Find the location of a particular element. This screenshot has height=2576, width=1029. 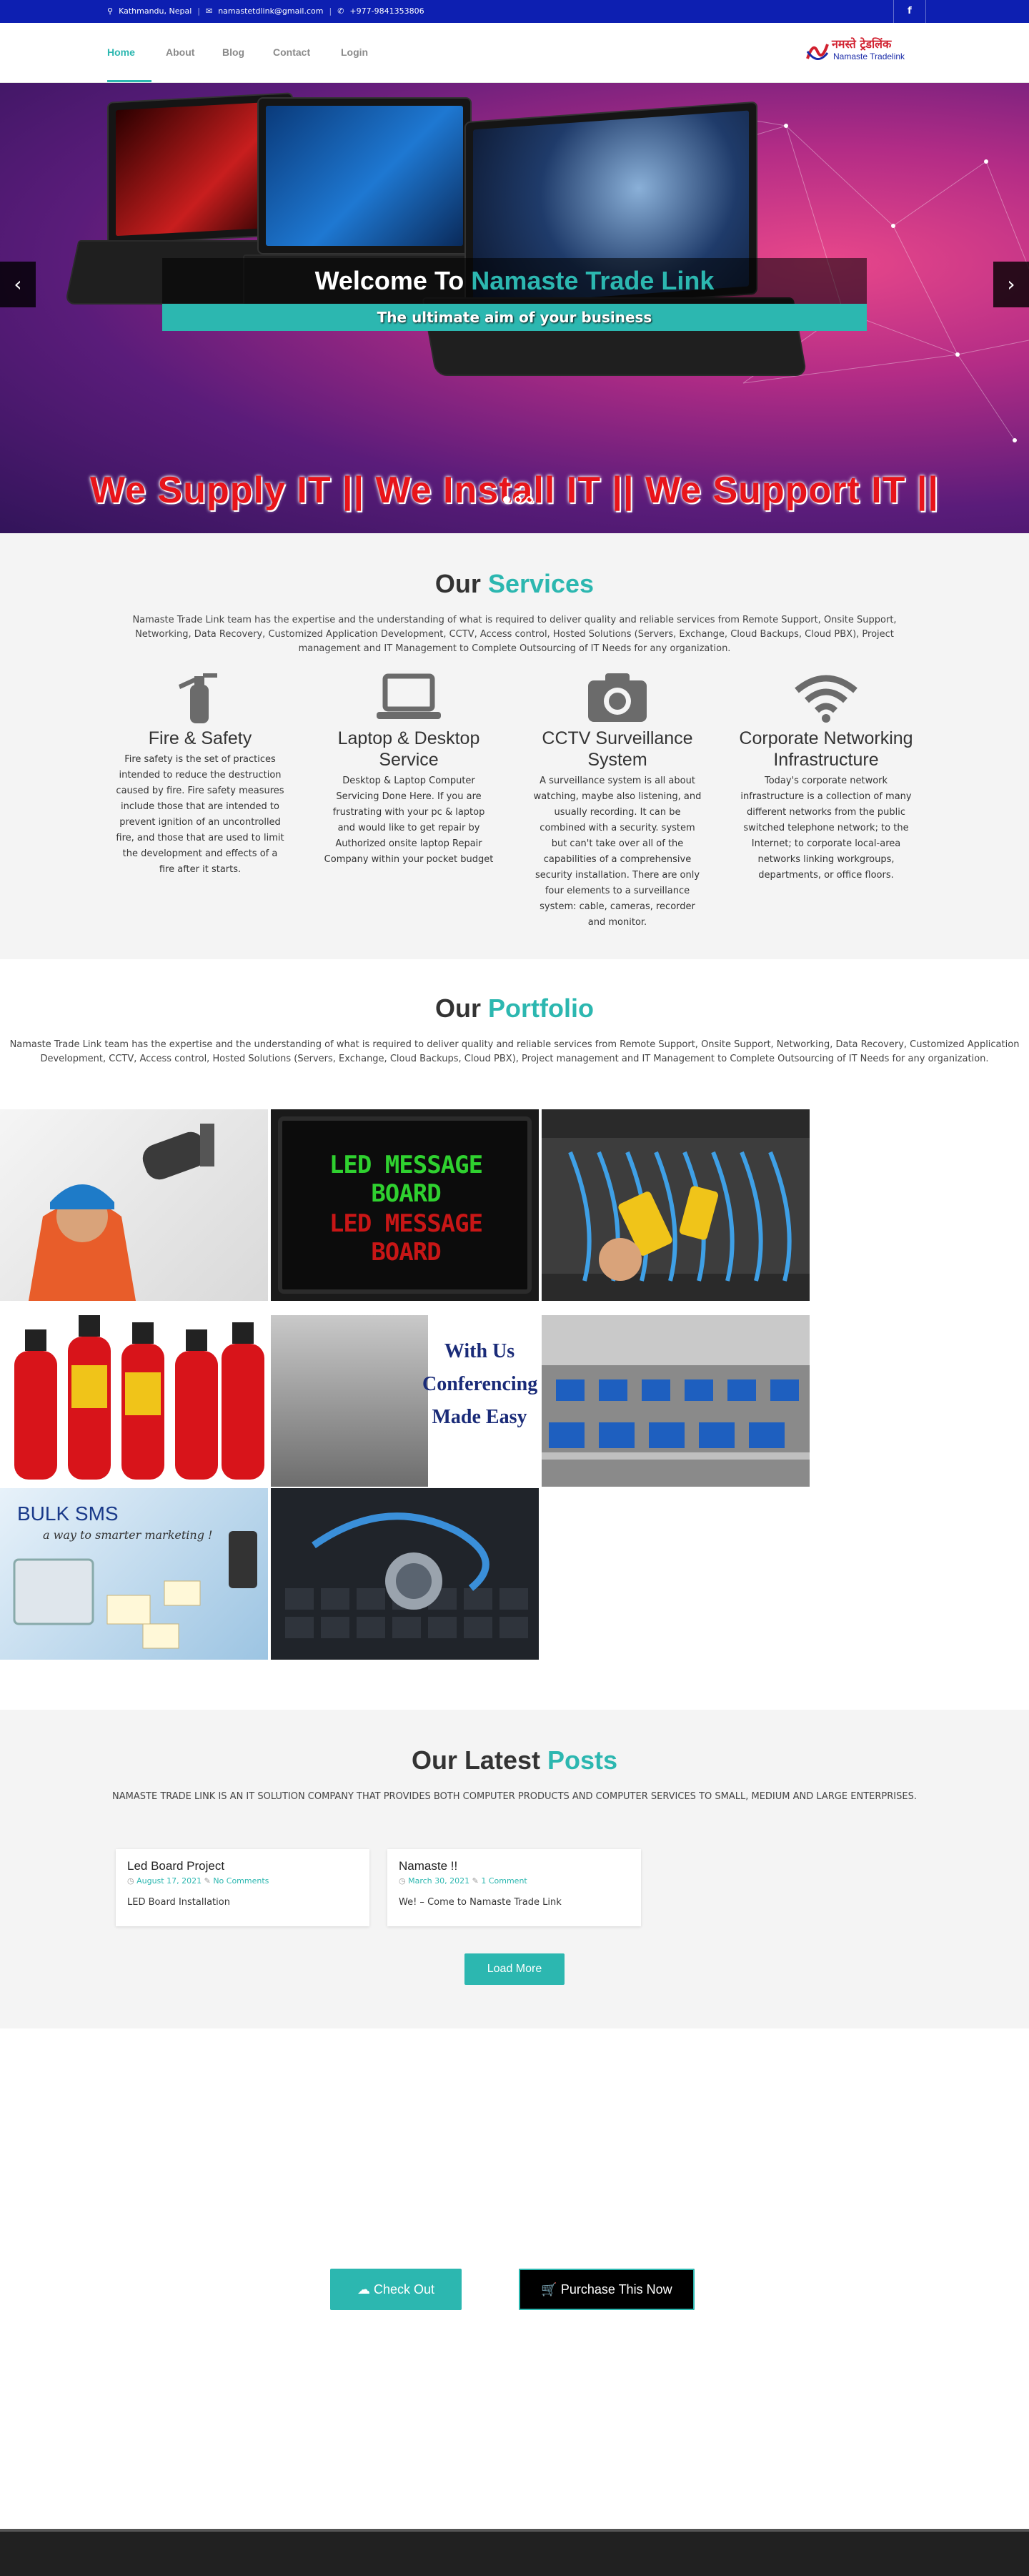

footer is located at coordinates (514, 2553).